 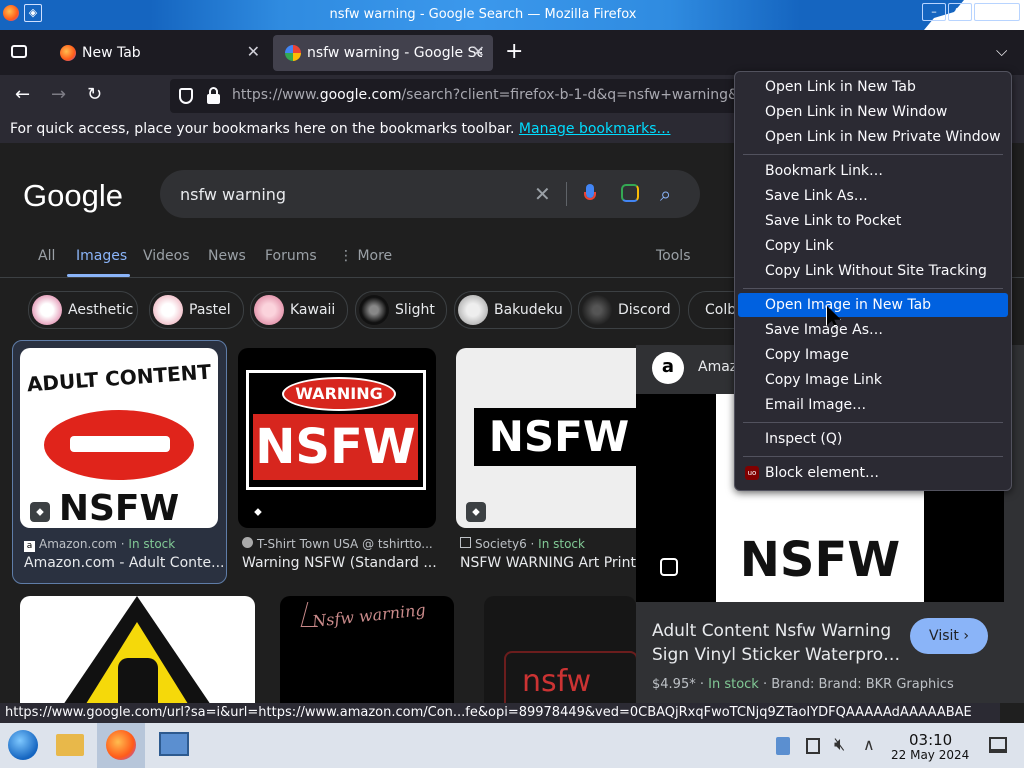 I want to click on result-image-neon: nsfw, so click(x=560, y=649).